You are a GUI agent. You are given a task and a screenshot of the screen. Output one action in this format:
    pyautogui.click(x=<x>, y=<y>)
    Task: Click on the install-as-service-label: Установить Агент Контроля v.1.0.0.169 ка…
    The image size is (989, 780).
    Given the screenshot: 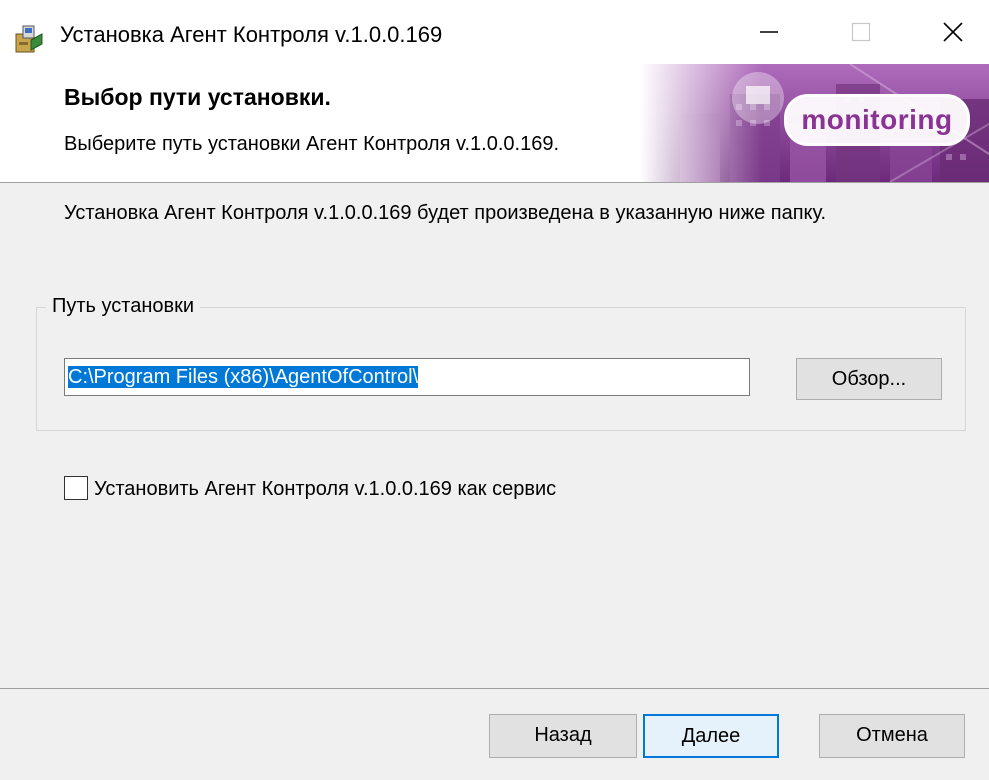 What is the action you would take?
    pyautogui.click(x=325, y=489)
    